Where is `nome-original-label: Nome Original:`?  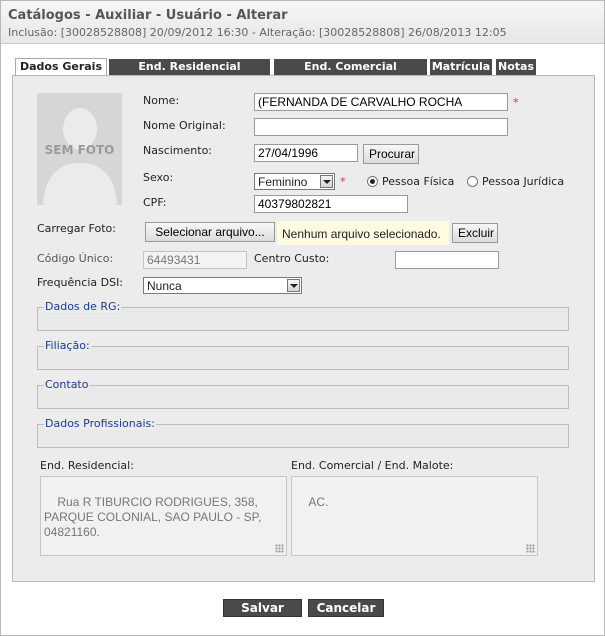
nome-original-label: Nome Original: is located at coordinates (184, 125).